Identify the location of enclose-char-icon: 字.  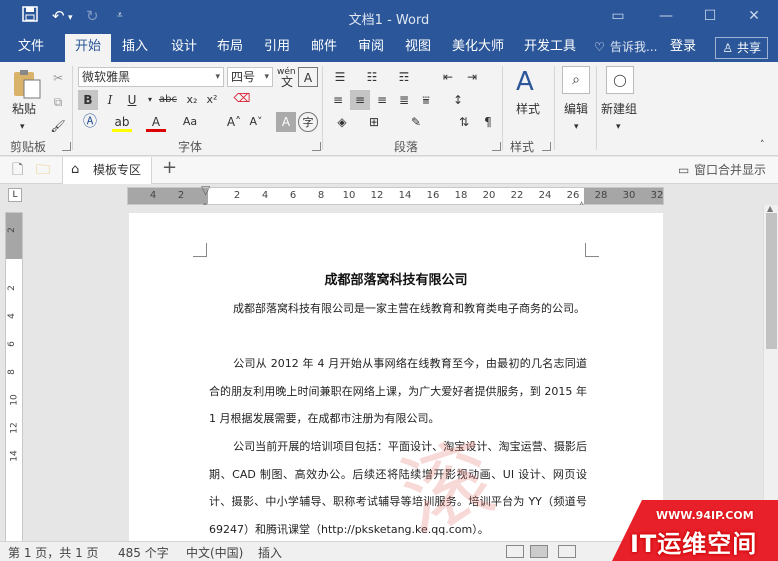
(308, 122).